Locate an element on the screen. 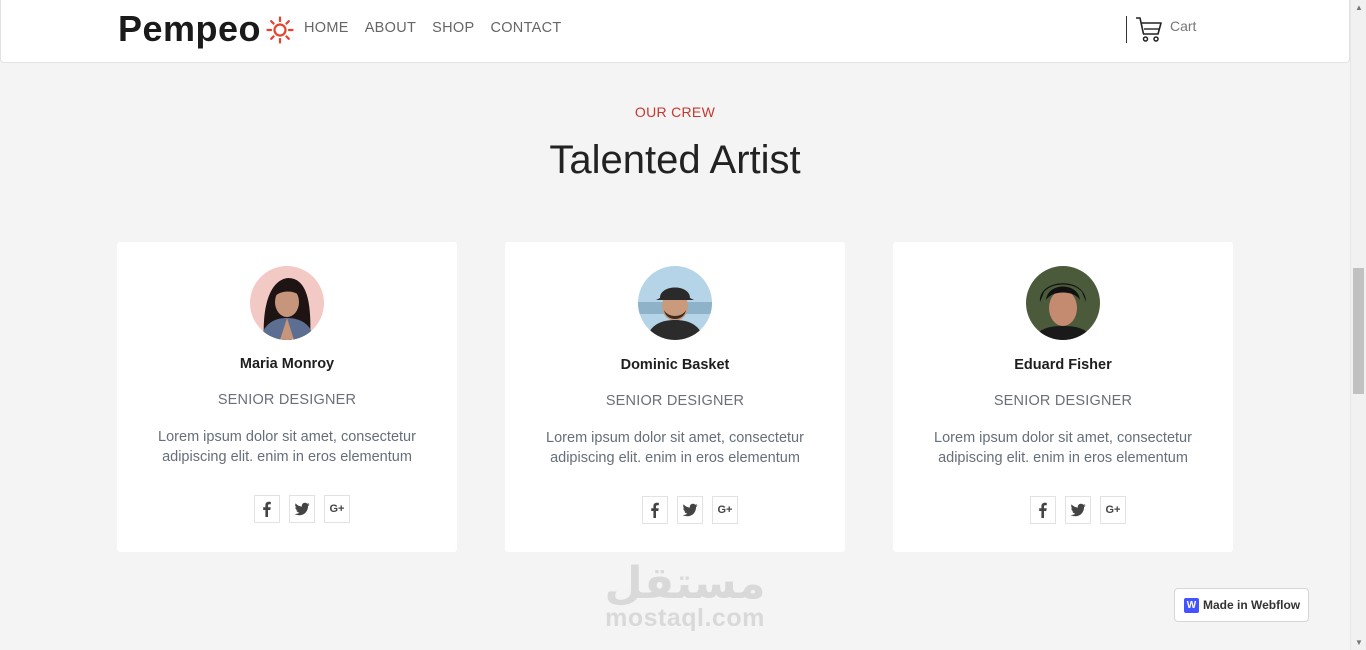 The width and height of the screenshot is (1366, 650). nav-link-contact: CONTACT is located at coordinates (525, 28).